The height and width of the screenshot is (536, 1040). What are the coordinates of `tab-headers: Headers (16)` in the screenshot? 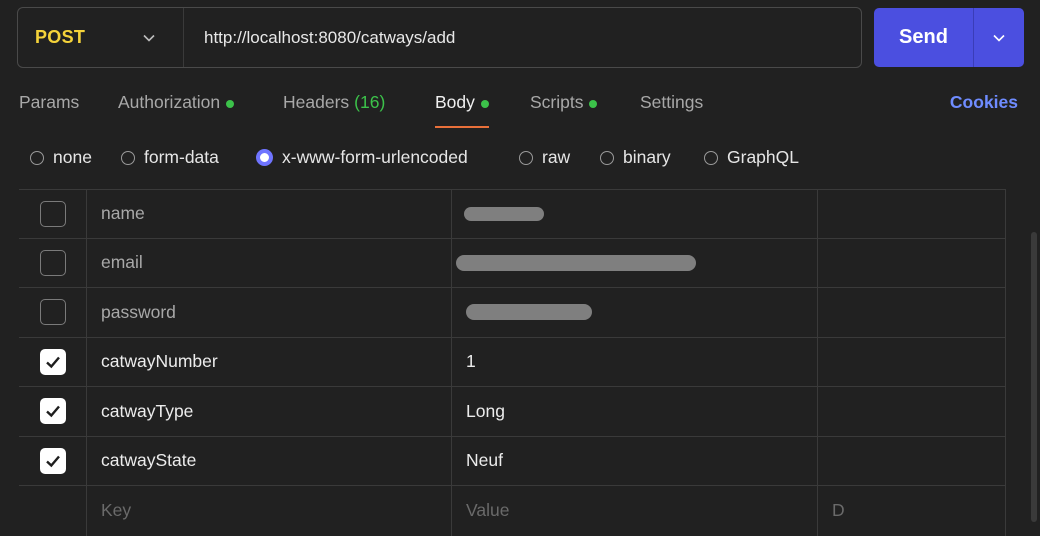 It's located at (334, 110).